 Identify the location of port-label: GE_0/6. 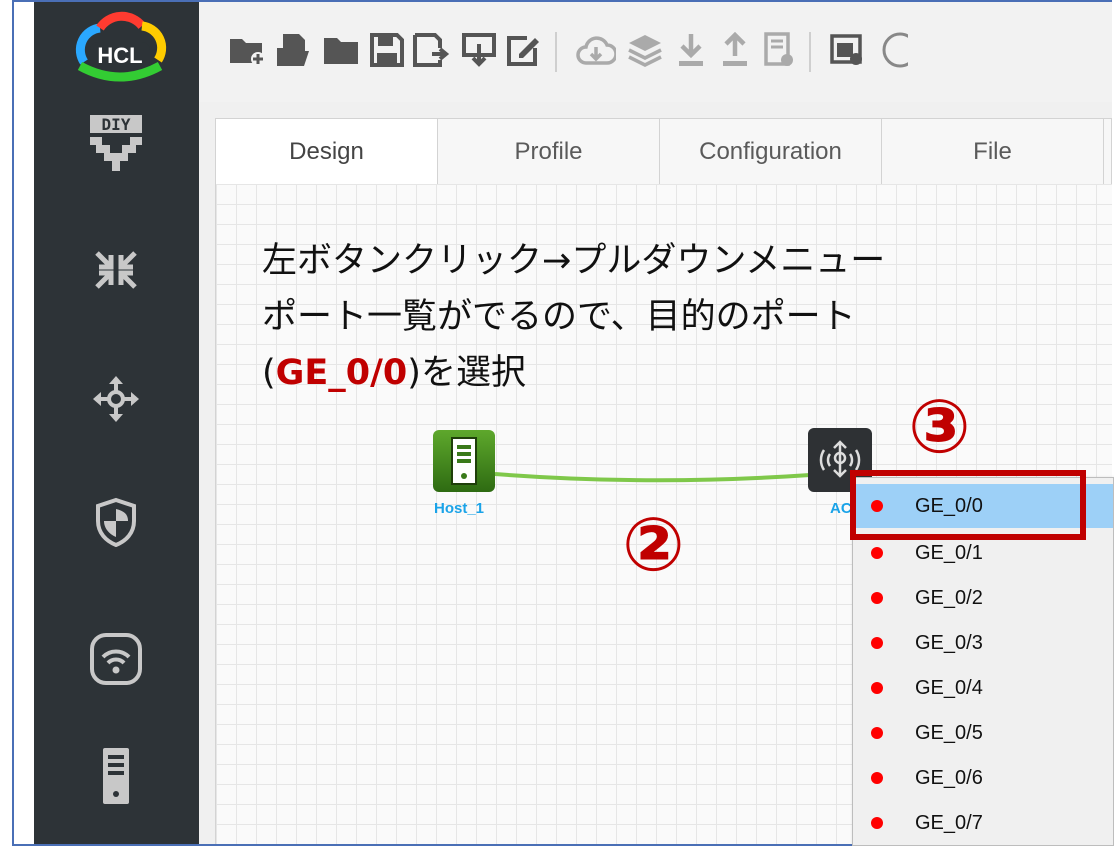
(949, 777).